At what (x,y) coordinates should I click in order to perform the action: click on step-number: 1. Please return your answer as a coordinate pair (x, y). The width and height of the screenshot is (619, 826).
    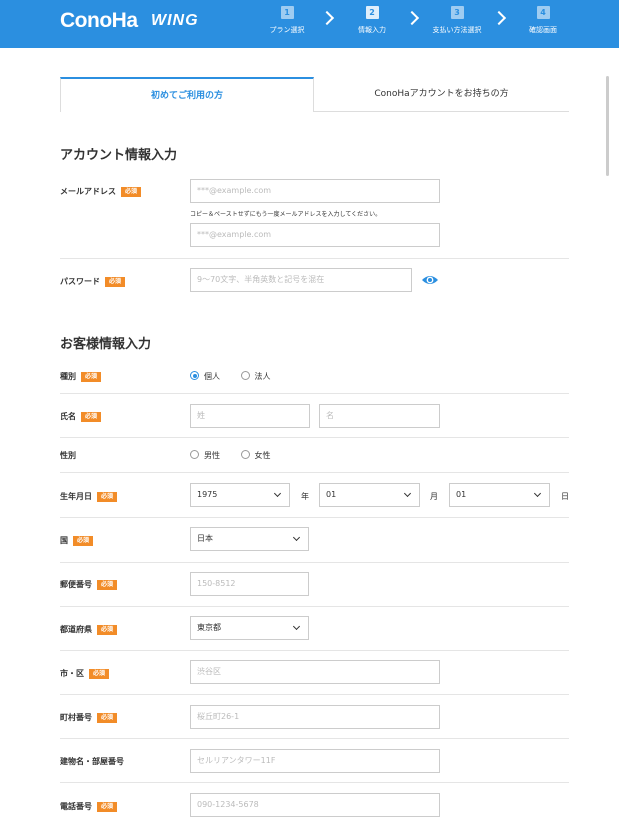
    Looking at the image, I should click on (287, 12).